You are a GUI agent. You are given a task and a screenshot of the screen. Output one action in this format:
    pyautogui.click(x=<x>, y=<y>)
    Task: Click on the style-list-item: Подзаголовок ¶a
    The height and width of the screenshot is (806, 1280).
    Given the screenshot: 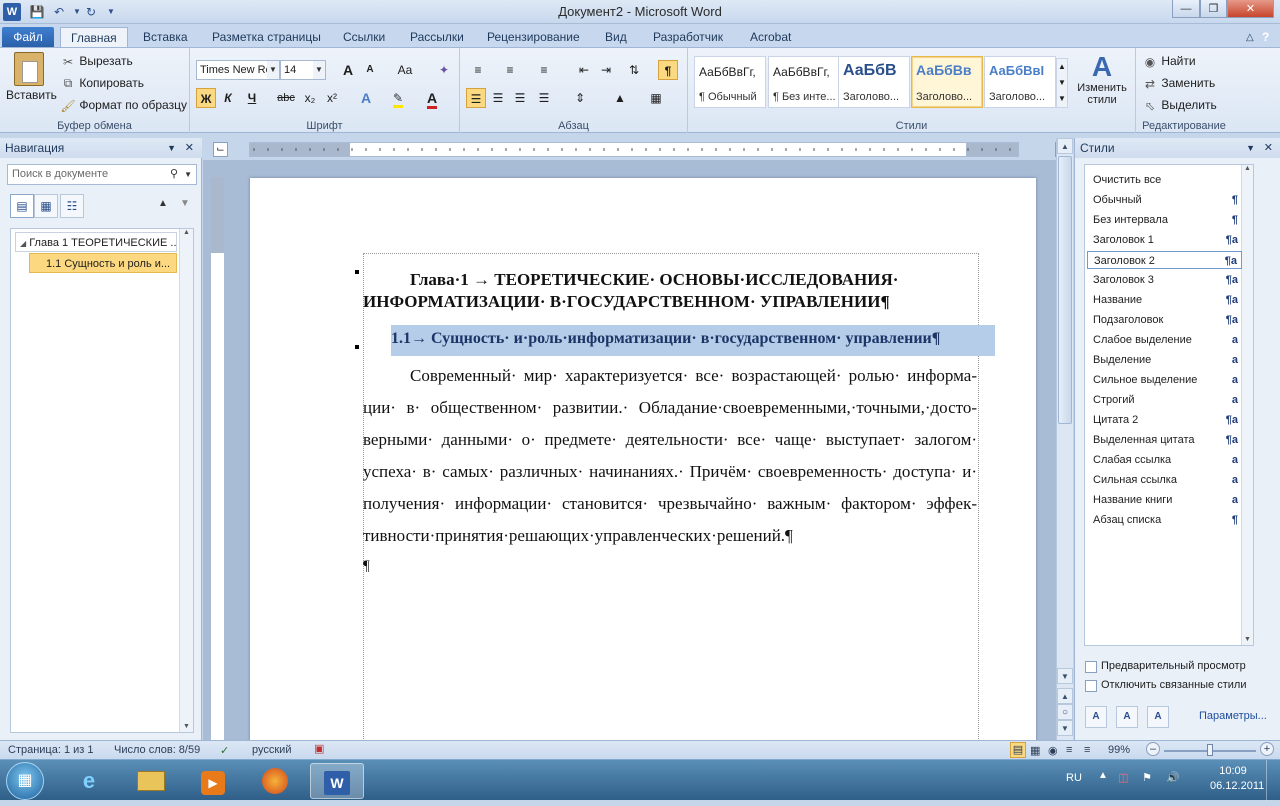 What is the action you would take?
    pyautogui.click(x=1164, y=320)
    